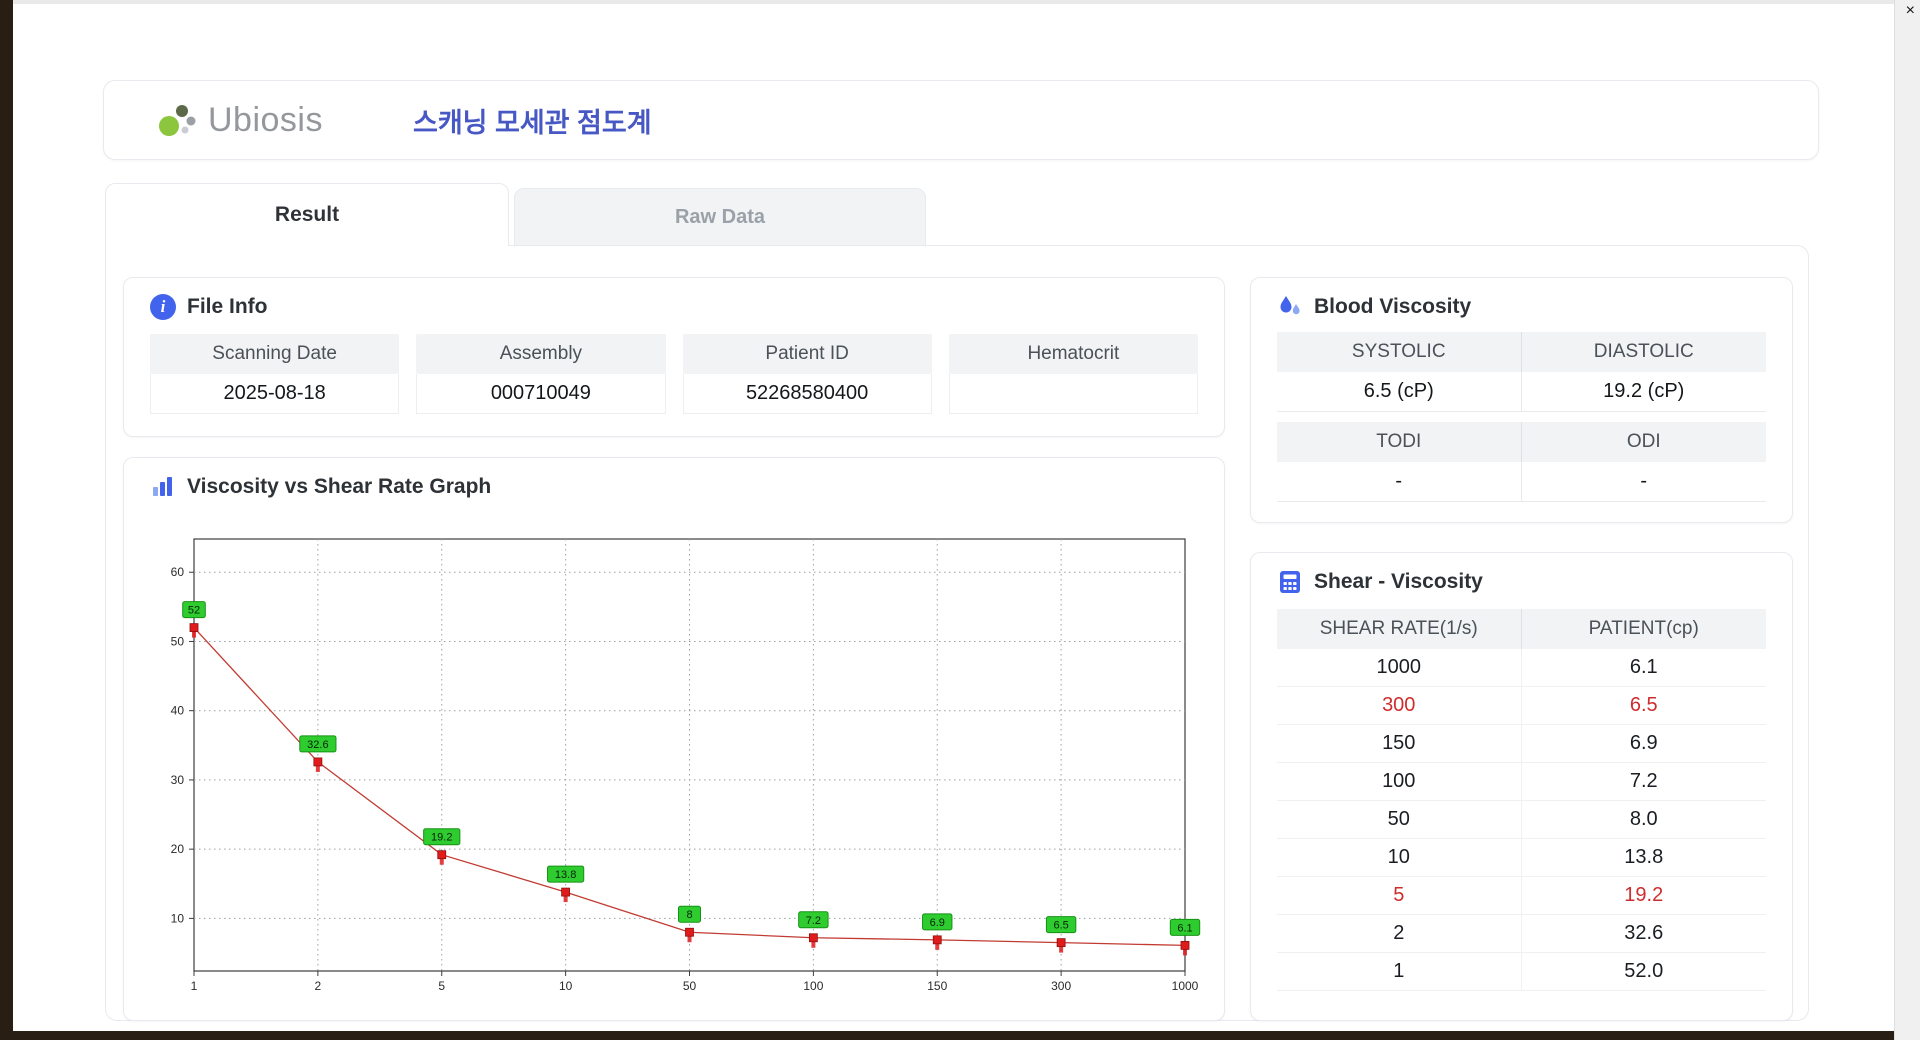 The height and width of the screenshot is (1040, 1920). What do you see at coordinates (1521, 858) in the screenshot?
I see `table-row: 10 13.8` at bounding box center [1521, 858].